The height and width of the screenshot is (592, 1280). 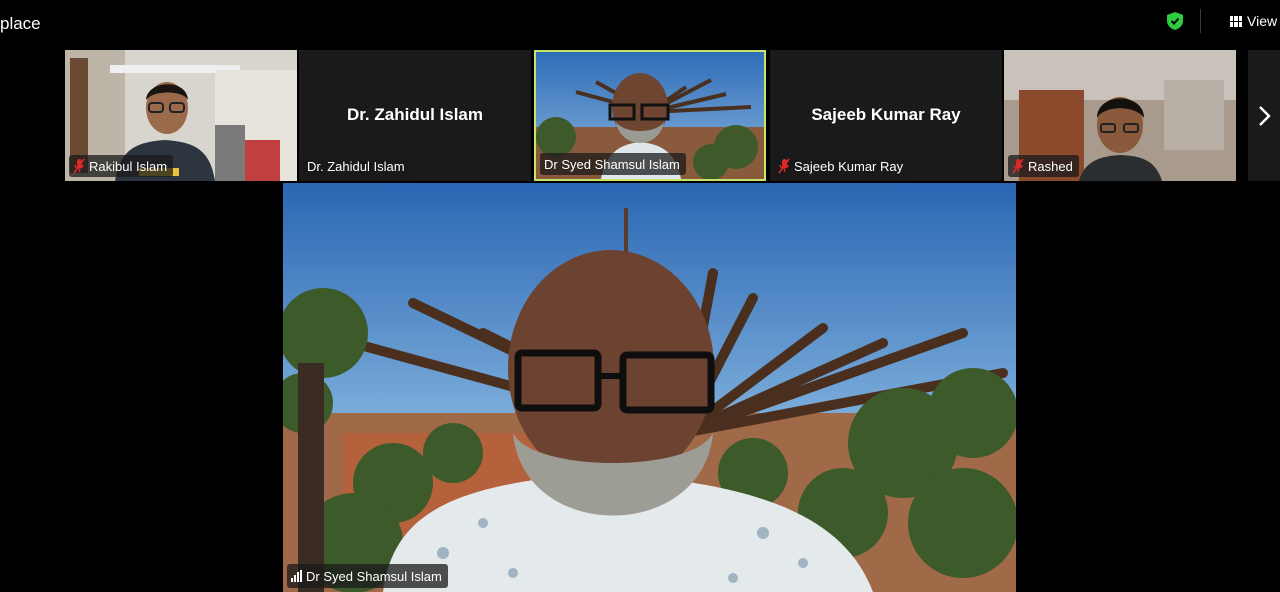 I want to click on speaker-name: Dr Syed Shamsul Islam, so click(x=374, y=576).